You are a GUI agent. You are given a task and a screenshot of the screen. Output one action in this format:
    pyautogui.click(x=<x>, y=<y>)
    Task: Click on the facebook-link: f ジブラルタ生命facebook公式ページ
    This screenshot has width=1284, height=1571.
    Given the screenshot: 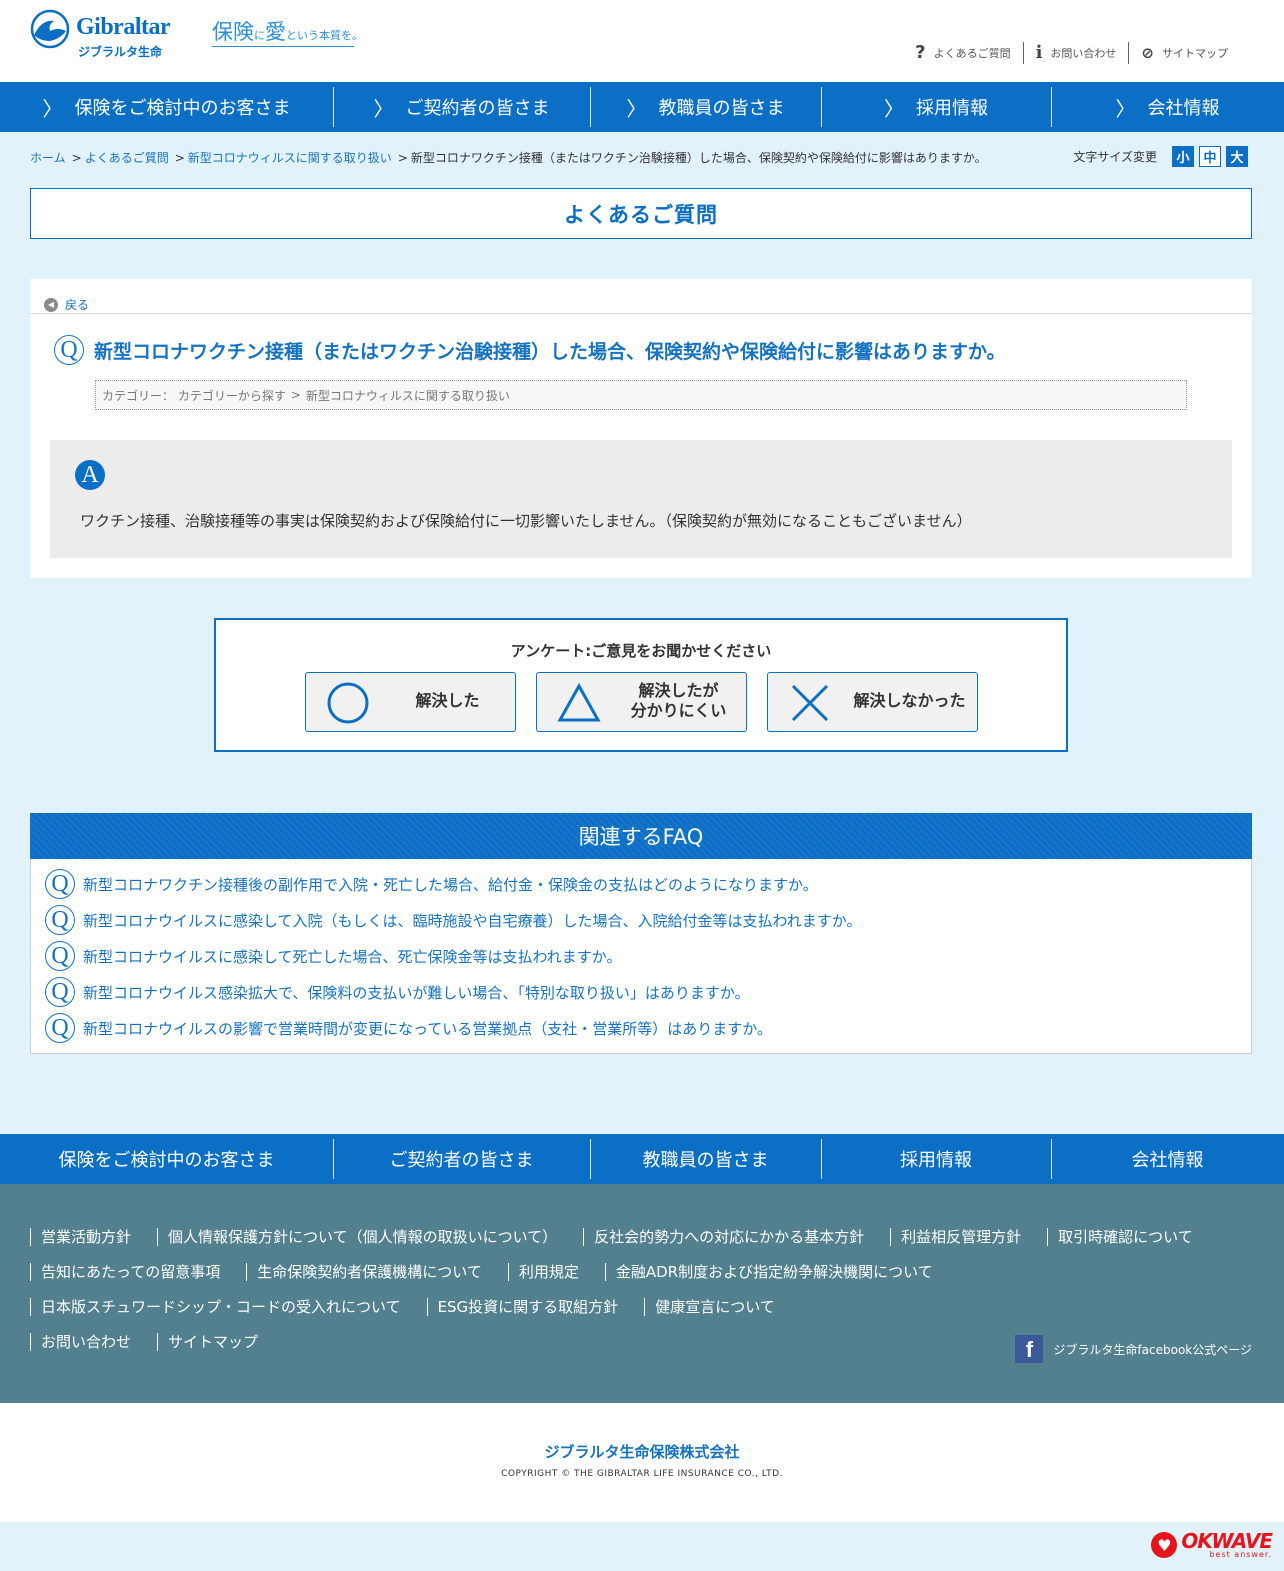 What is the action you would take?
    pyautogui.click(x=1133, y=1349)
    